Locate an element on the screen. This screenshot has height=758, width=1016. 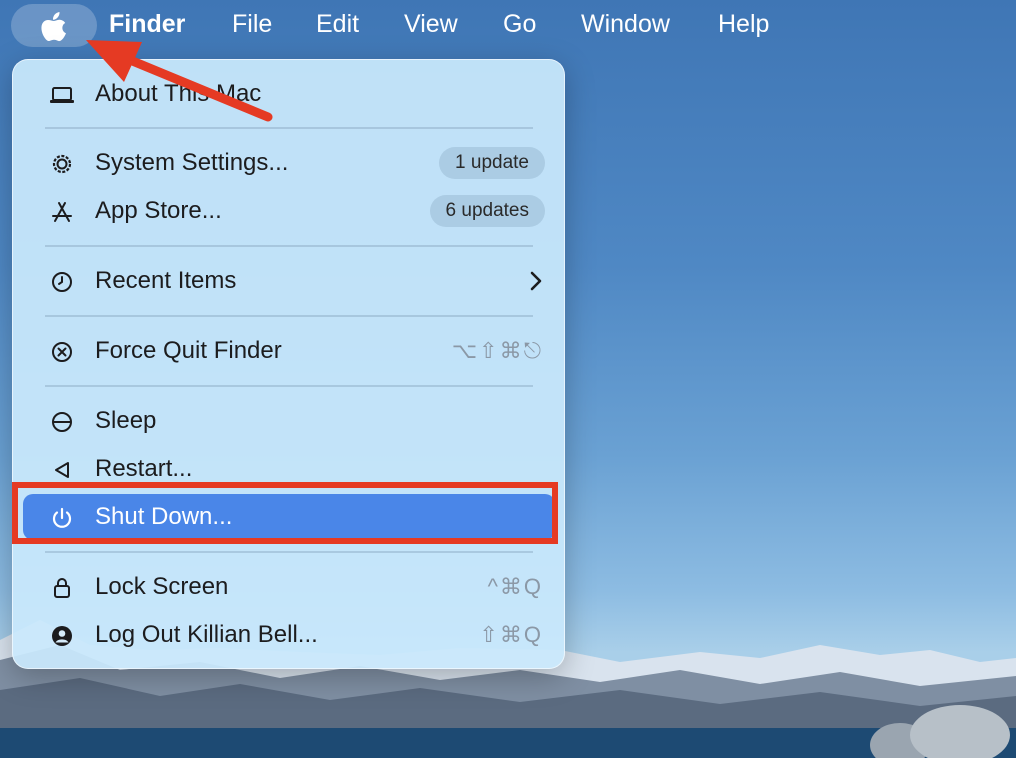
menu-item-system-settings: System Settings... 1 update is located at coordinates (289, 163).